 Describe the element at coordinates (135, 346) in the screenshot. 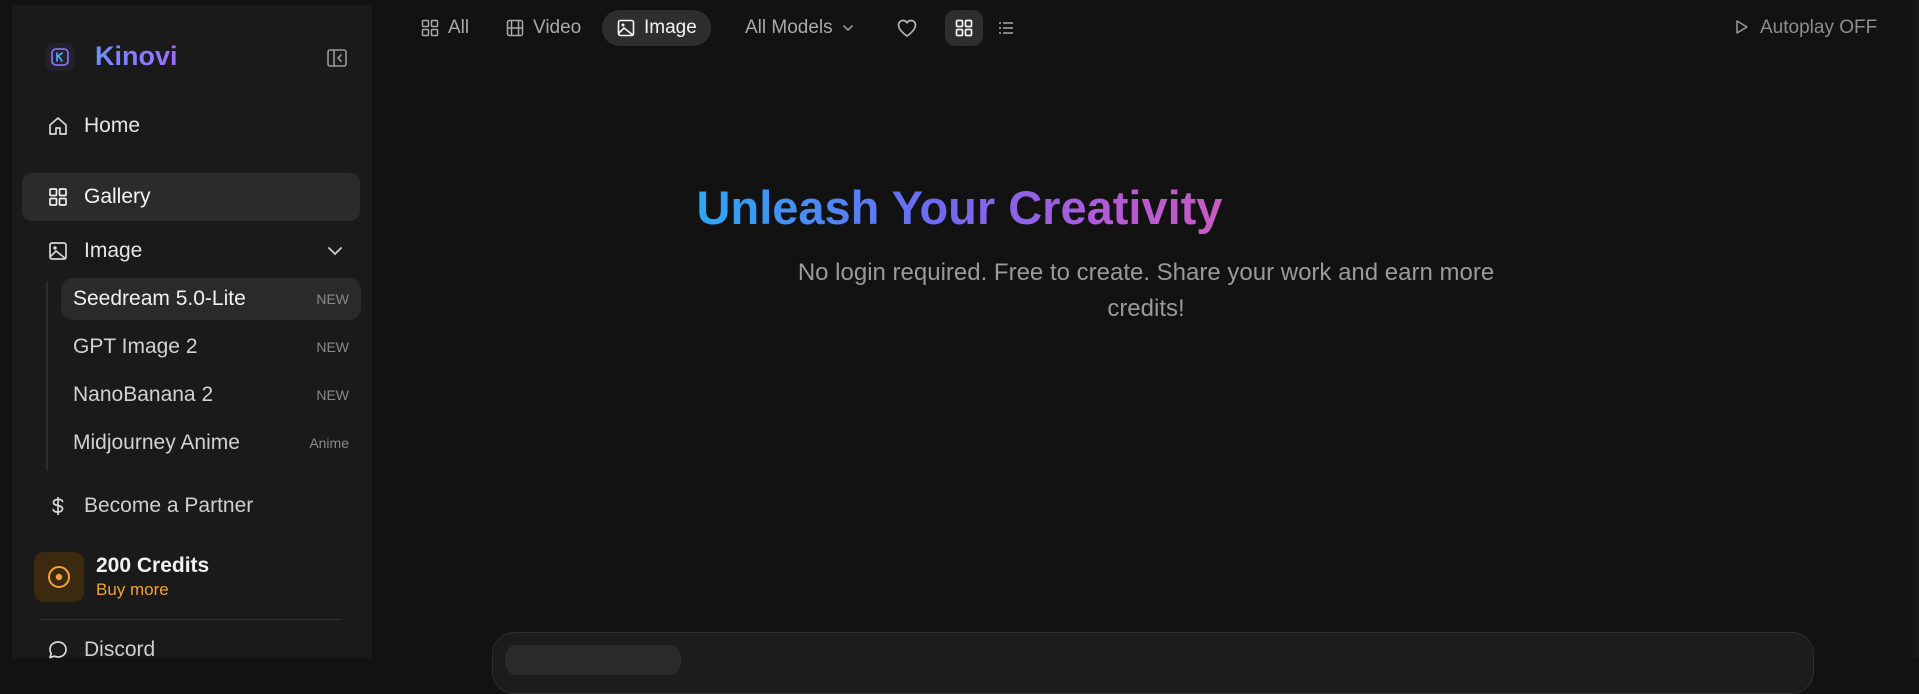

I see `model-label: GPT Image 2` at that location.